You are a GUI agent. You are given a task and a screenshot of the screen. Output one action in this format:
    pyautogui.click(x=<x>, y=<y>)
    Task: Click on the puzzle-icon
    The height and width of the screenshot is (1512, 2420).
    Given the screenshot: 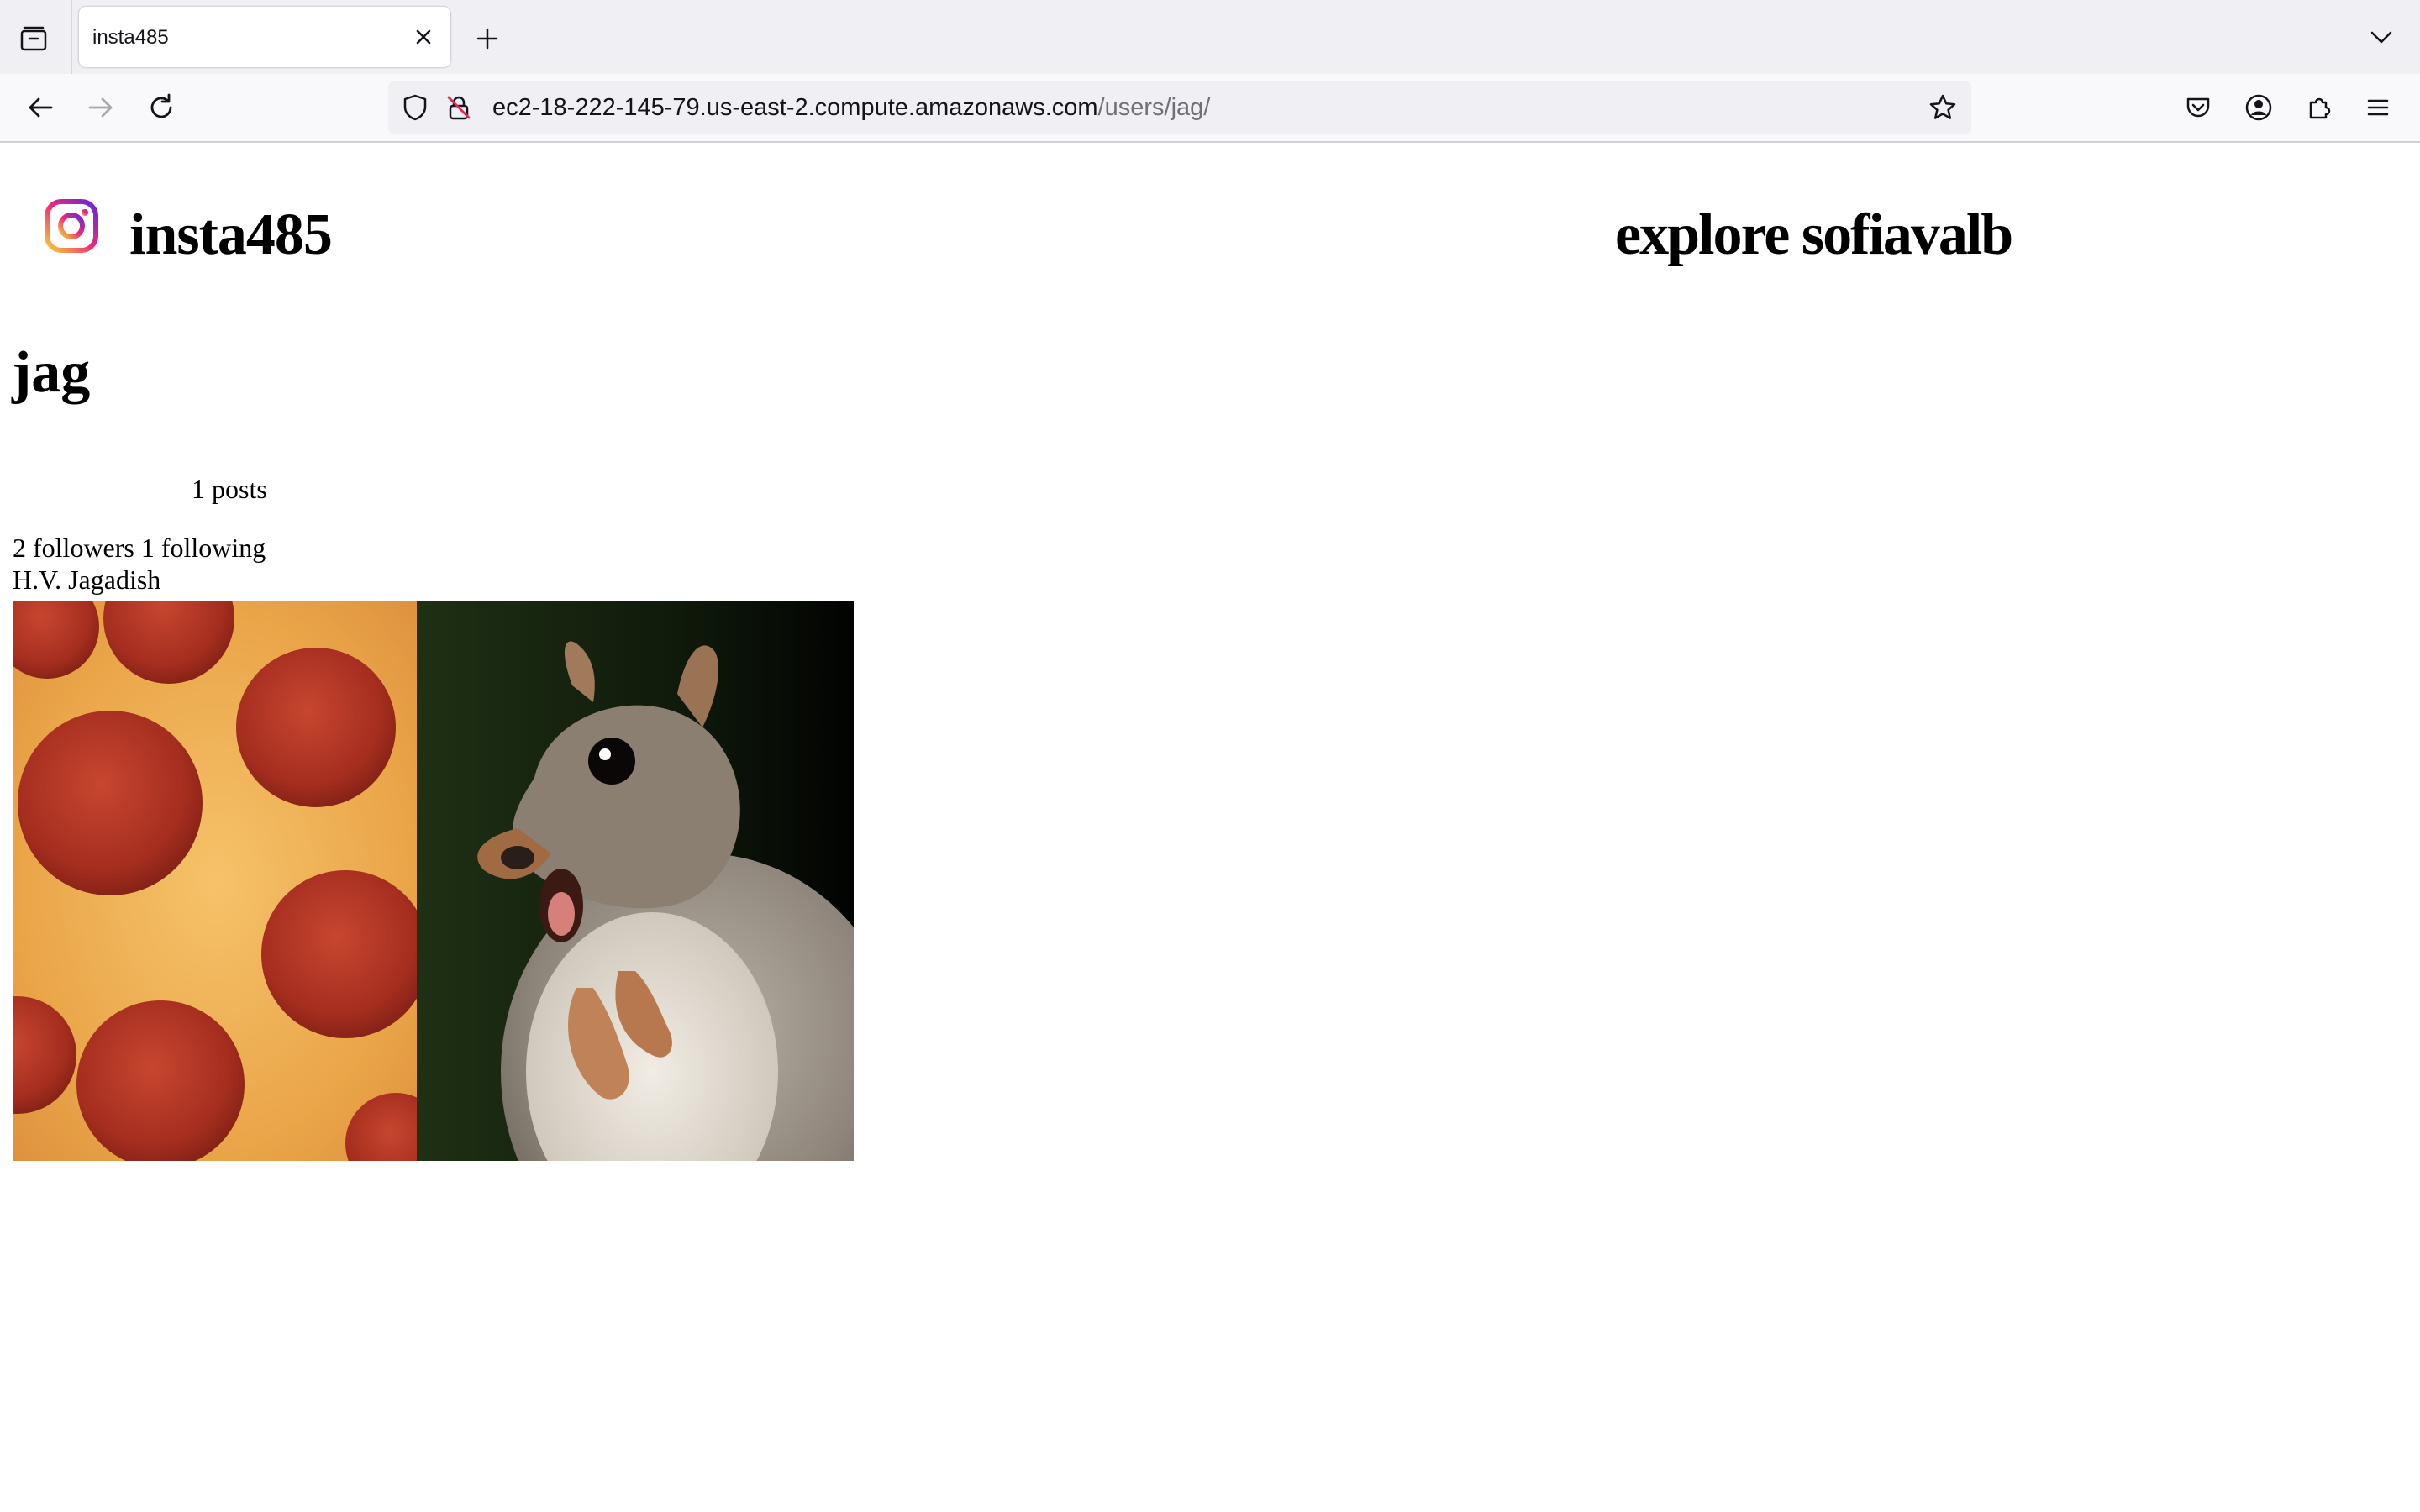 What is the action you would take?
    pyautogui.click(x=2320, y=108)
    